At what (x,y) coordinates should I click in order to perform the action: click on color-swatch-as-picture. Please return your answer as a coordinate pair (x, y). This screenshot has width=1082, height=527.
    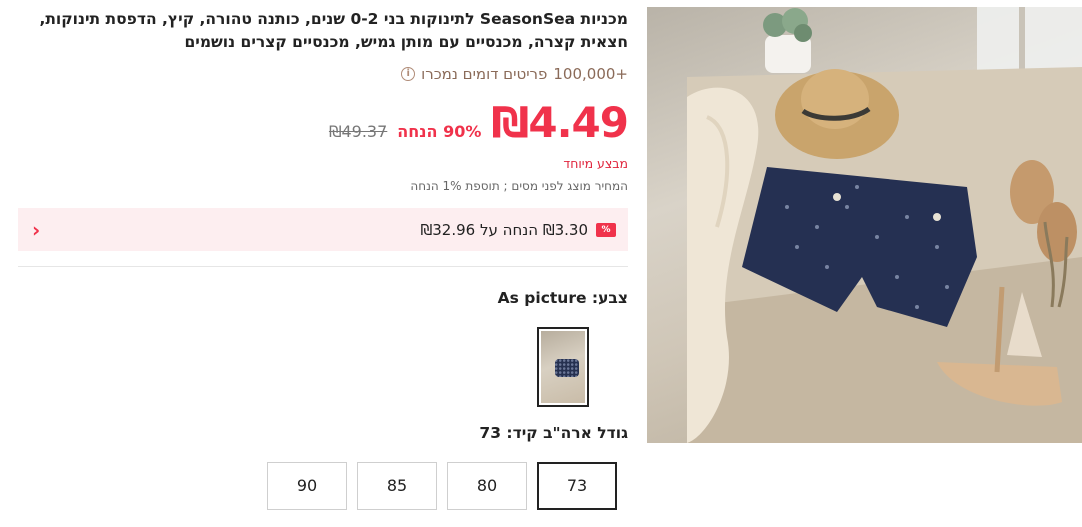
    Looking at the image, I should click on (563, 367).